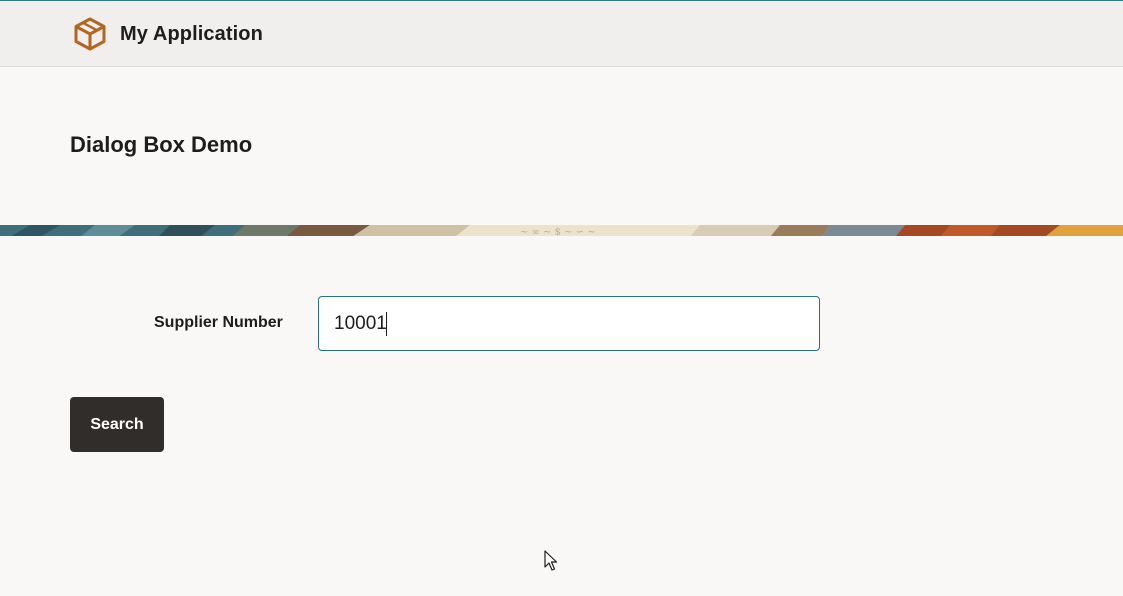 Image resolution: width=1123 pixels, height=596 pixels. What do you see at coordinates (161, 144) in the screenshot?
I see `page-title: Dialog Box Demo` at bounding box center [161, 144].